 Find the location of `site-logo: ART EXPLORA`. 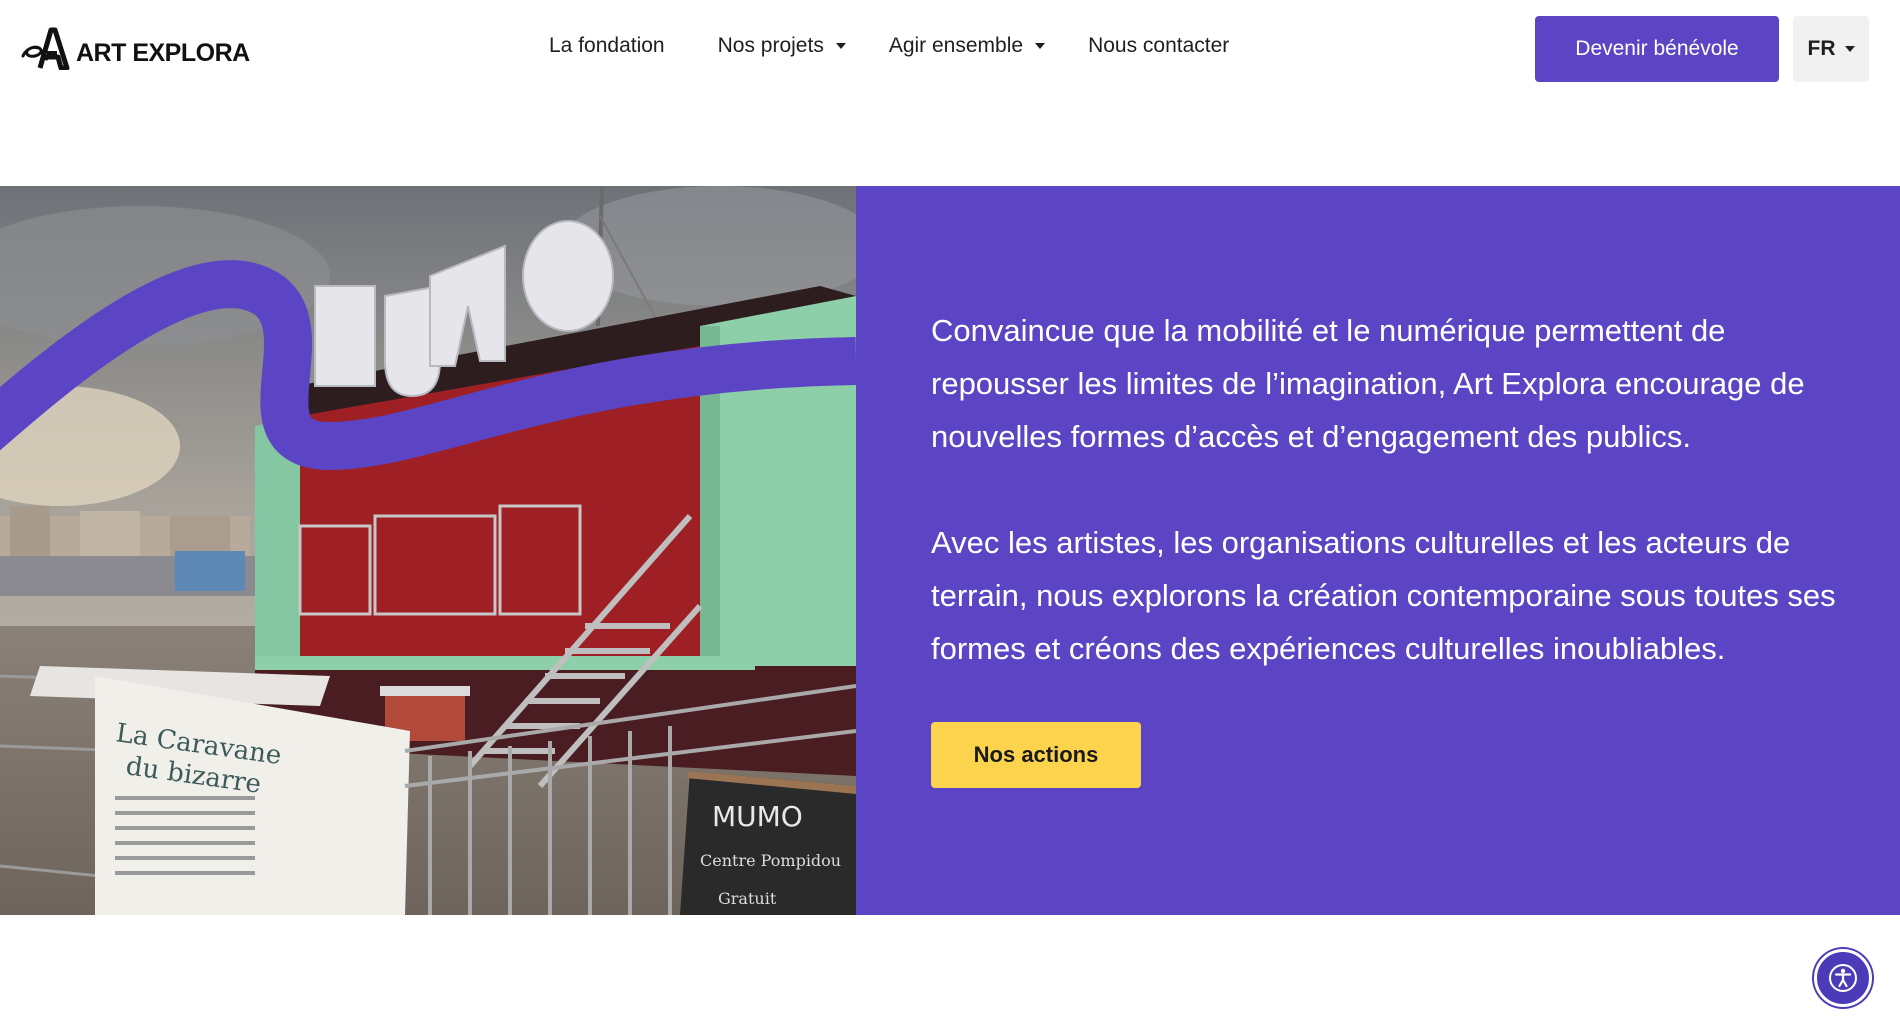

site-logo: ART EXPLORA is located at coordinates (135, 48).